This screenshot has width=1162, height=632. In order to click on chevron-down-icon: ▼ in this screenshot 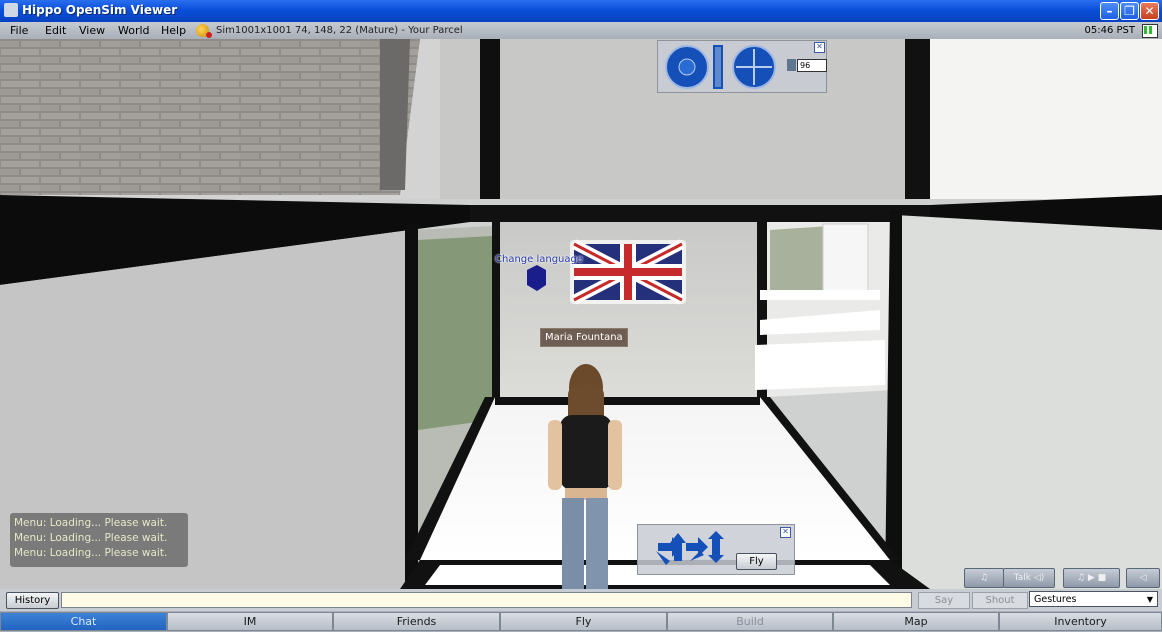, I will do `click(1149, 599)`.